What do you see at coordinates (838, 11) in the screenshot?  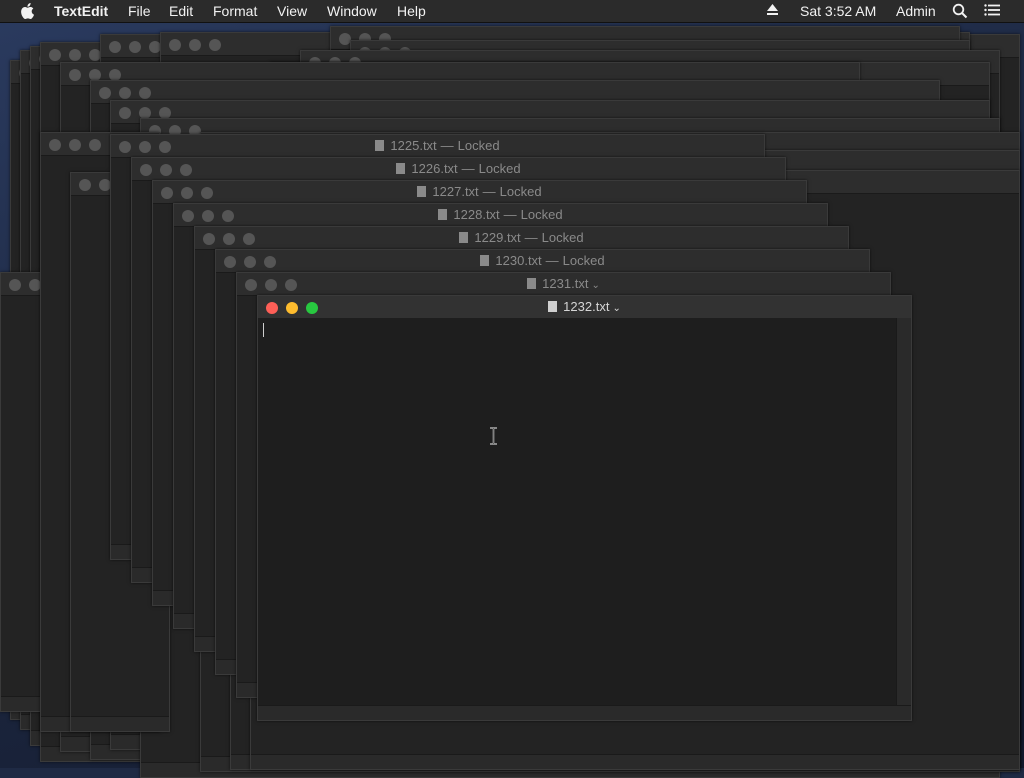 I see `menu-clock: Sat 3:52 AM` at bounding box center [838, 11].